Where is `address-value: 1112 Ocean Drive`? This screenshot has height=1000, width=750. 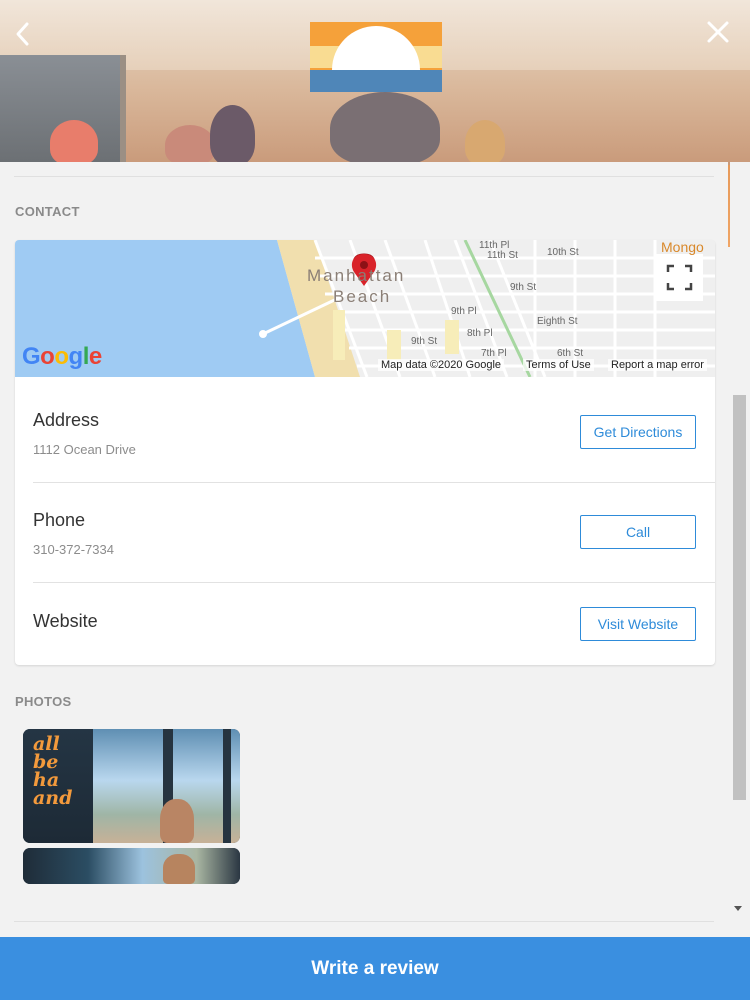 address-value: 1112 Ocean Drive is located at coordinates (84, 449).